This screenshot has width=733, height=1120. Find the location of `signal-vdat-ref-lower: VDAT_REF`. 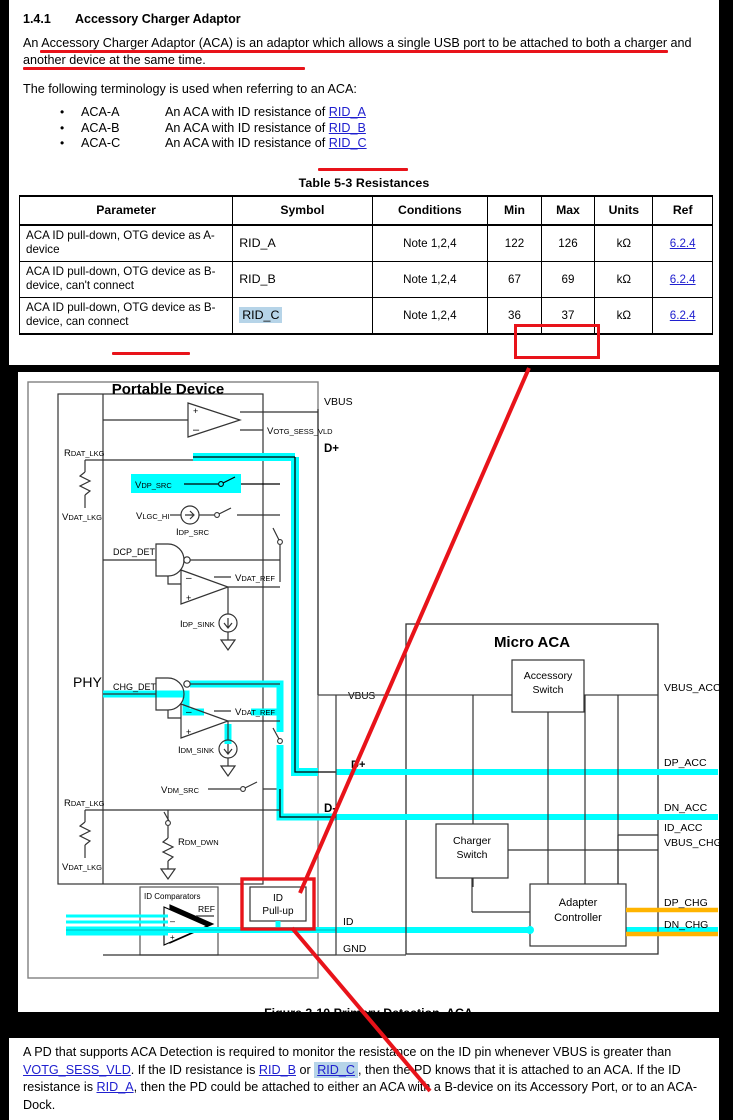

signal-vdat-ref-lower: VDAT_REF is located at coordinates (255, 712).